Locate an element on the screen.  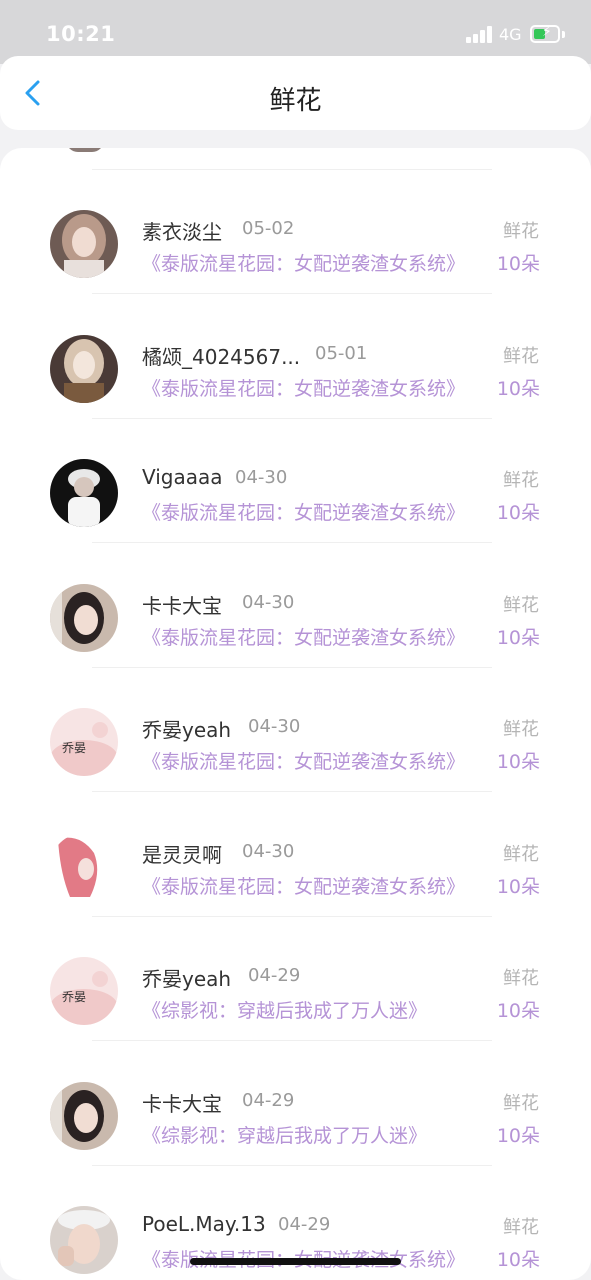
battery-icon: ⚡ is located at coordinates (545, 33).